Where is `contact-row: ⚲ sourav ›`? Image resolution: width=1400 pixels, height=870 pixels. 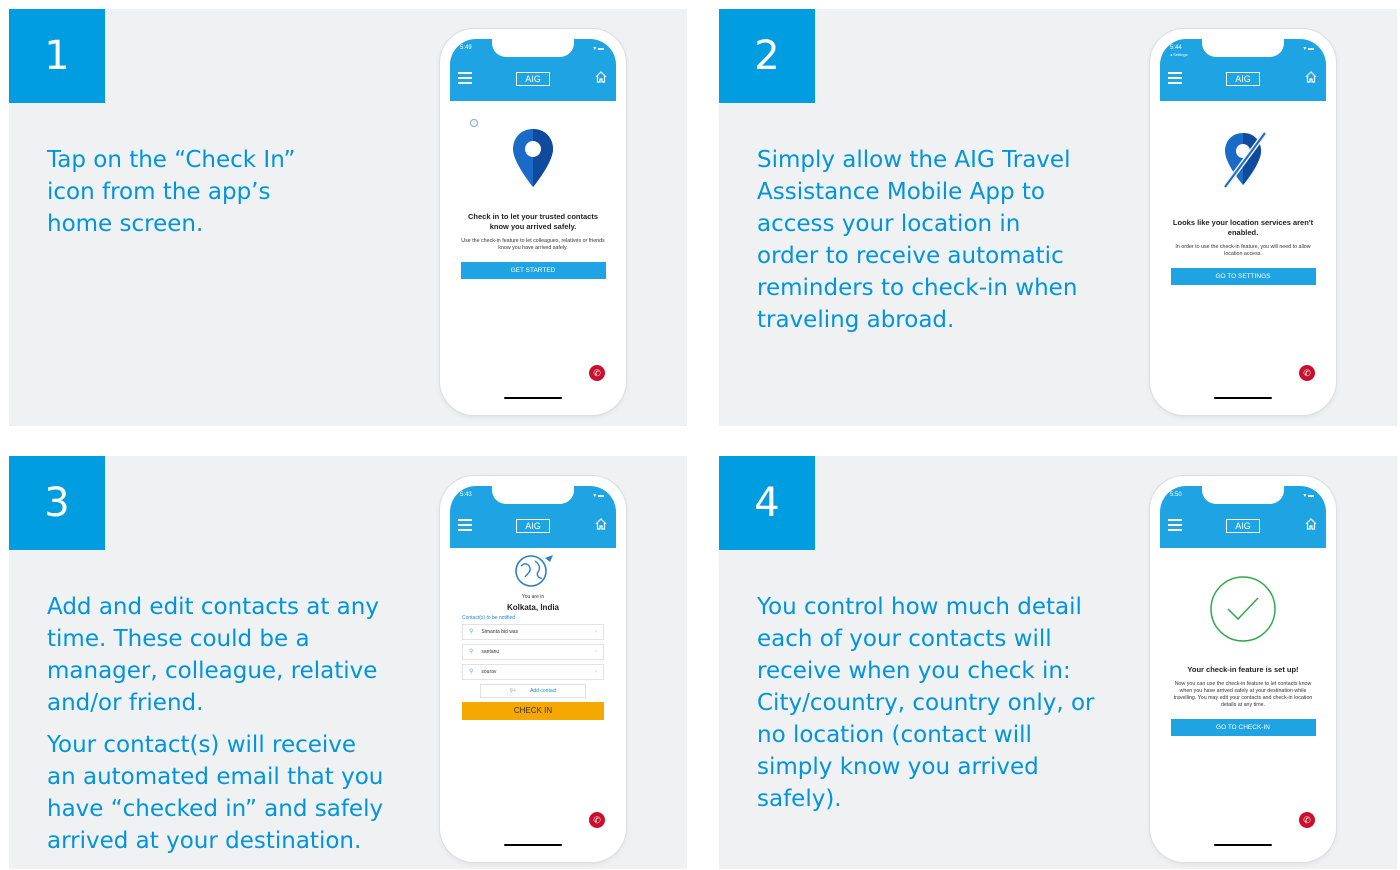 contact-row: ⚲ sourav › is located at coordinates (533, 672).